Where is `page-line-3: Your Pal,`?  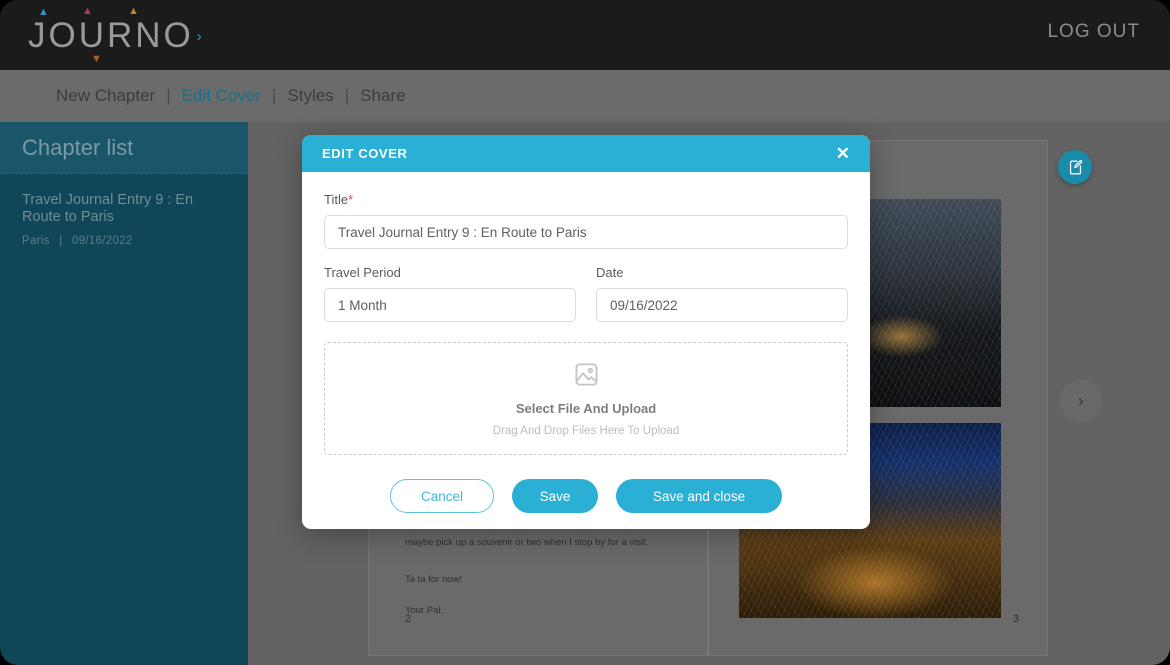 page-line-3: Your Pal, is located at coordinates (424, 610).